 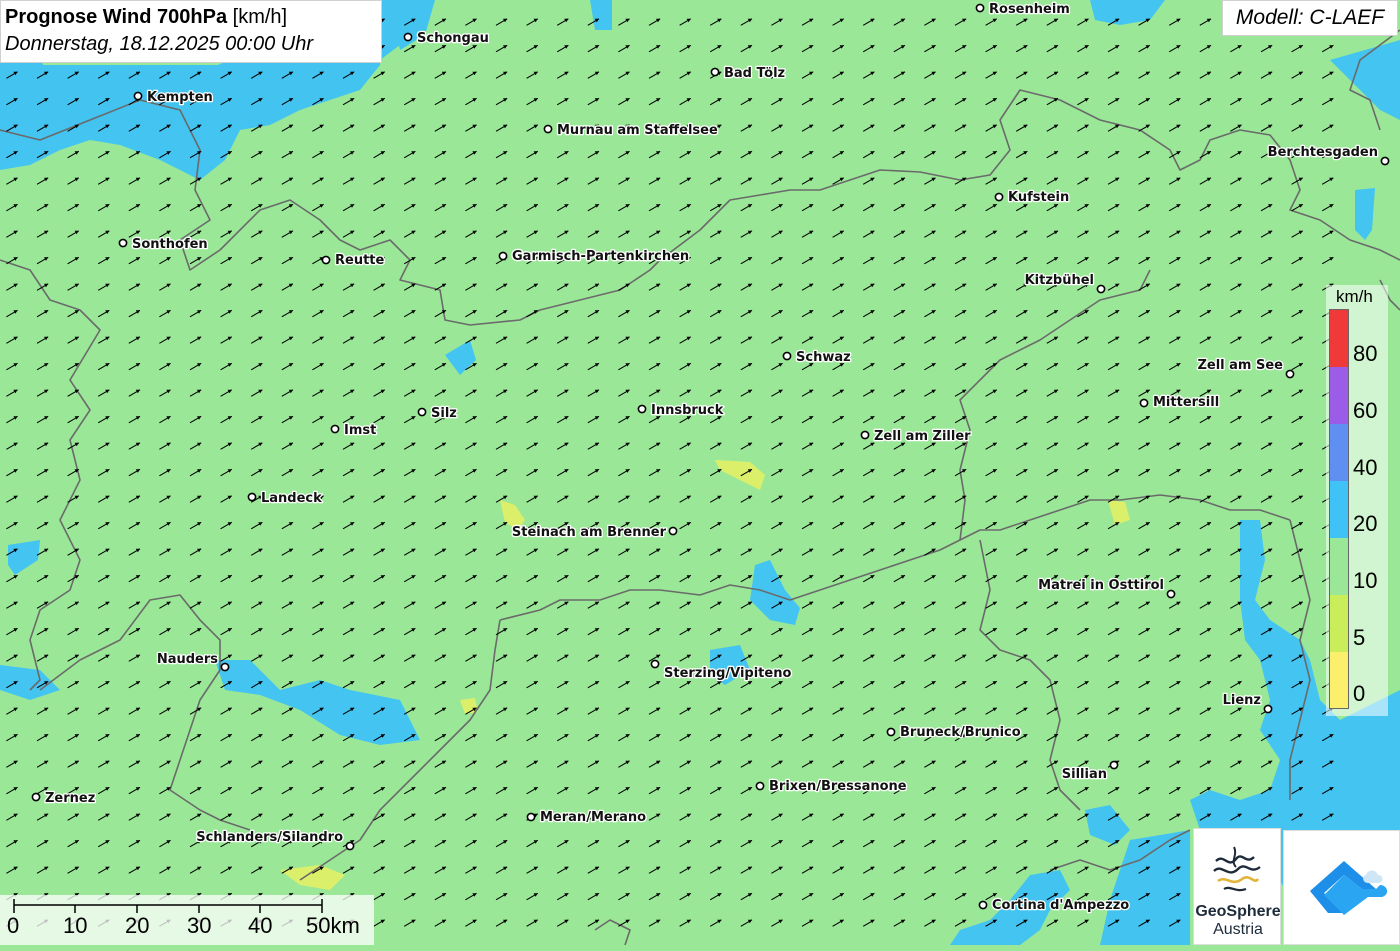 What do you see at coordinates (1238, 911) in the screenshot?
I see `logo-text-line1: GeoSphere` at bounding box center [1238, 911].